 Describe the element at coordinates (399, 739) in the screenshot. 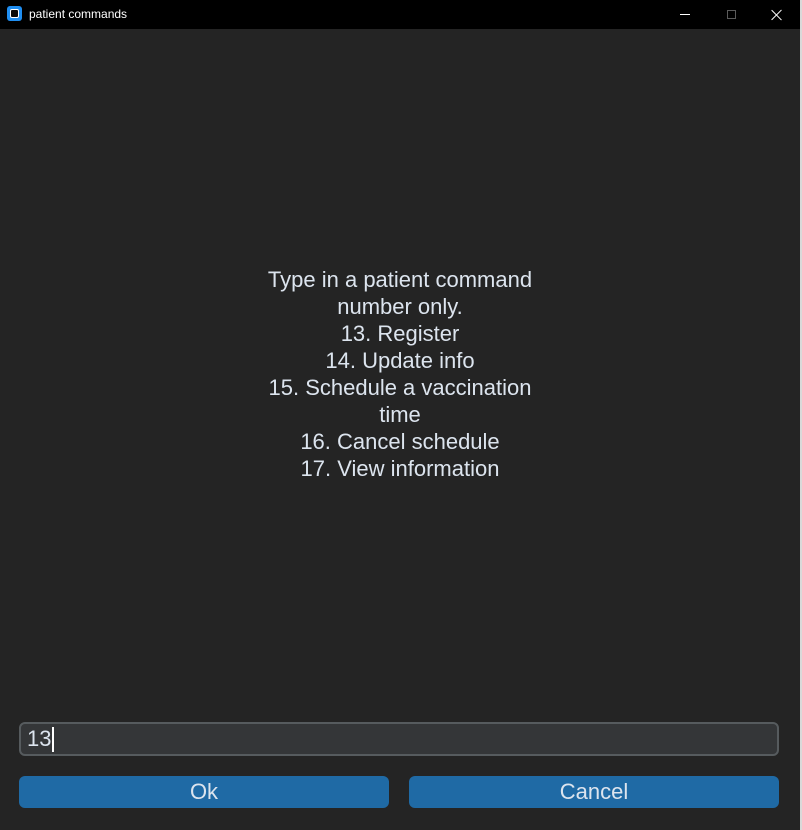

I see `command-number-input` at that location.